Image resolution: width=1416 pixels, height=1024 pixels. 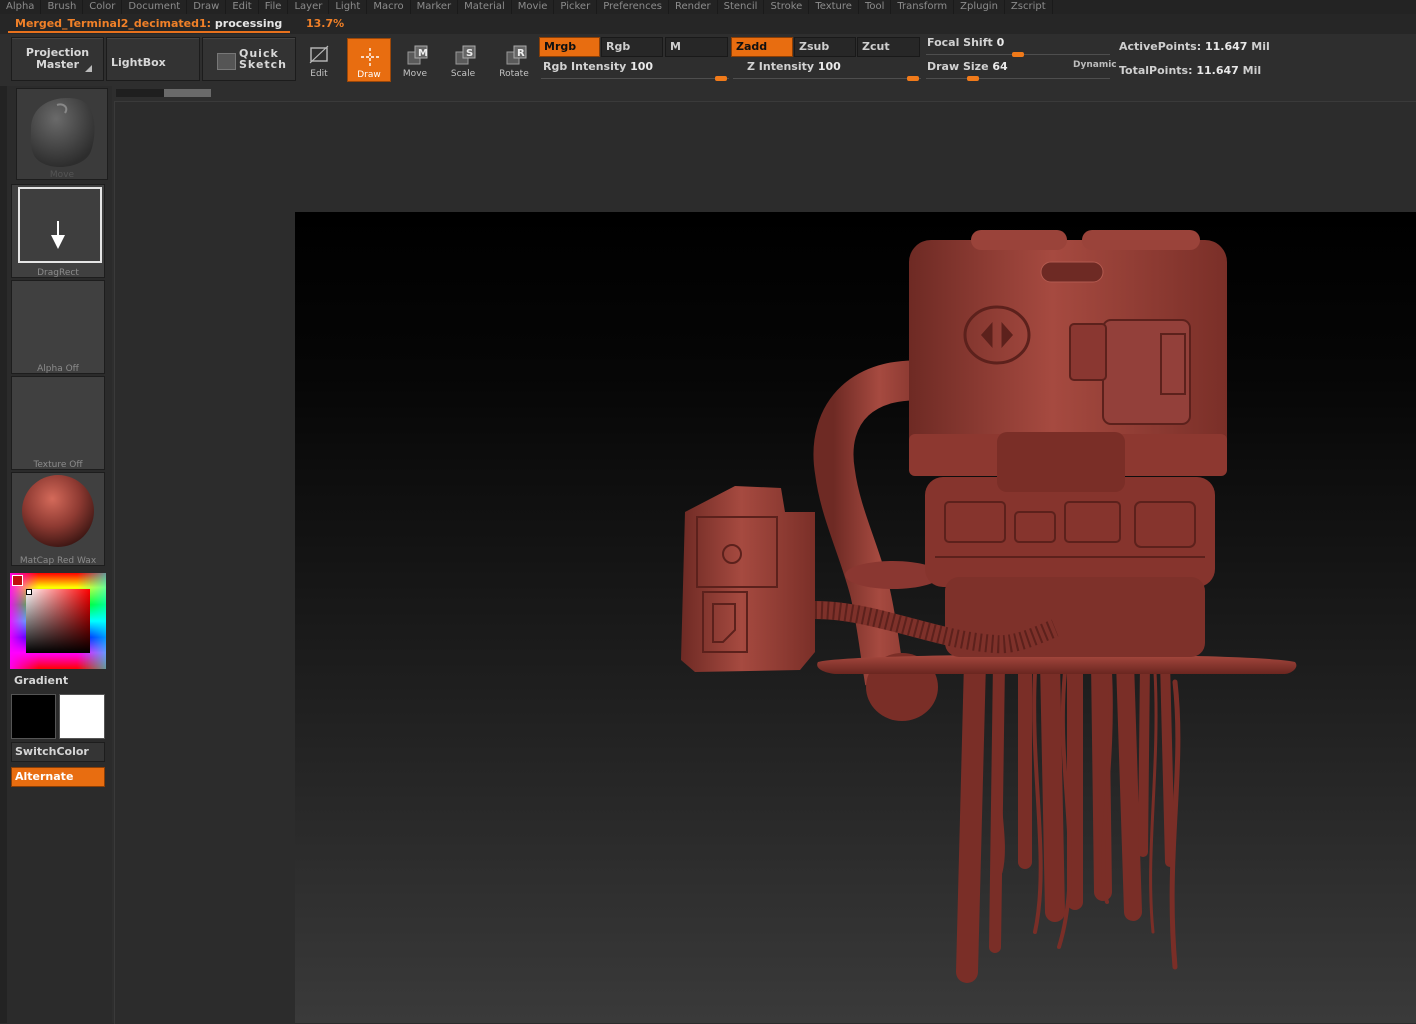 I want to click on menu-item-movie: Movie, so click(x=533, y=7).